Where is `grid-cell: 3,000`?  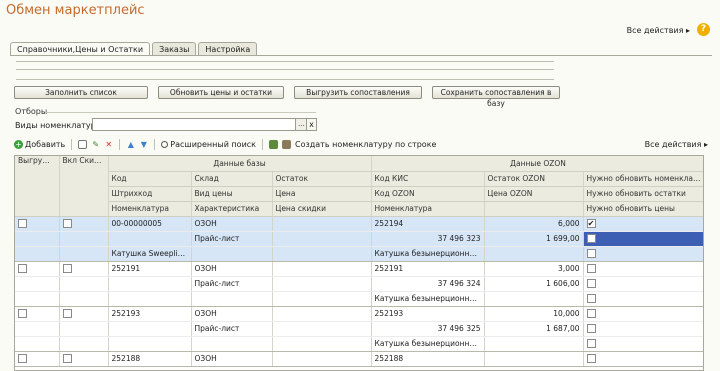
grid-cell: 3,000 is located at coordinates (534, 269).